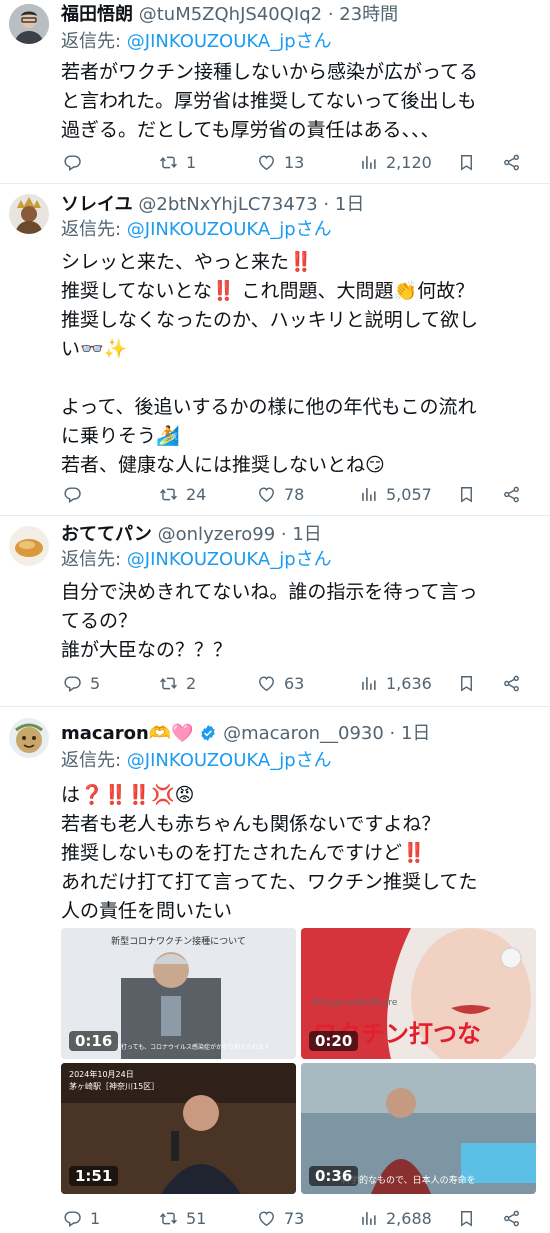 Image resolution: width=550 pixels, height=1233 pixels. I want to click on text-line, so click(301, 378).